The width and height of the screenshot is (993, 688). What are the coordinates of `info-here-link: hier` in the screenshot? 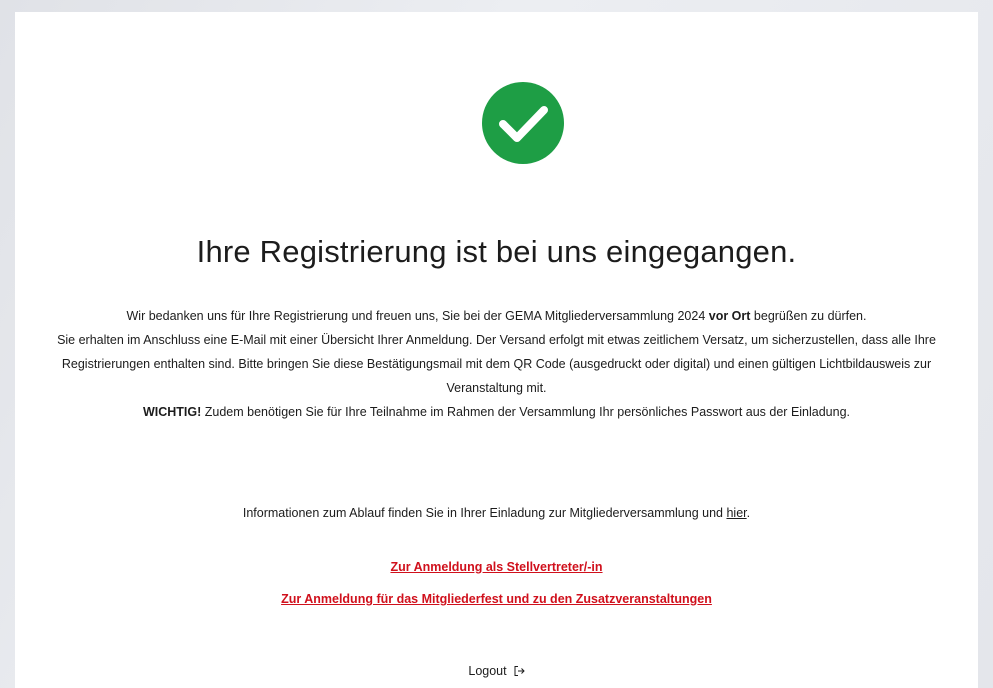 It's located at (736, 513).